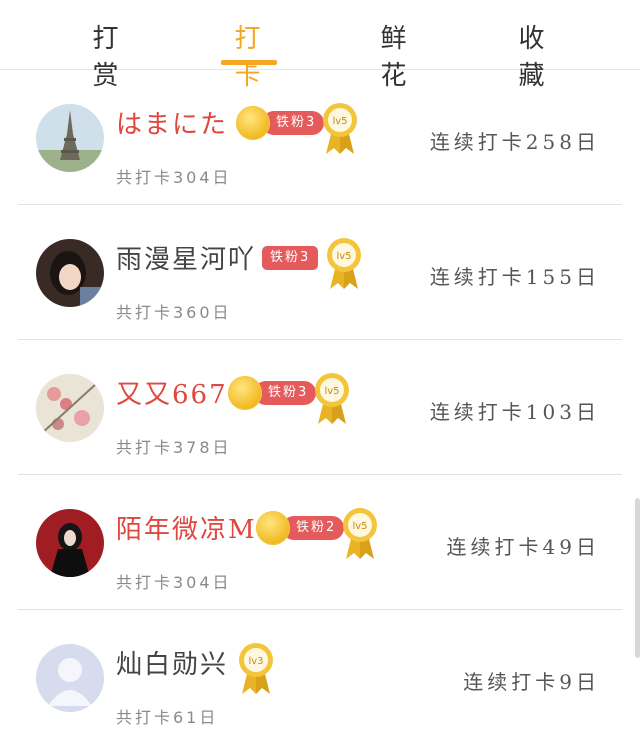  Describe the element at coordinates (249, 62) in the screenshot. I see `active-tab-indicator` at that location.